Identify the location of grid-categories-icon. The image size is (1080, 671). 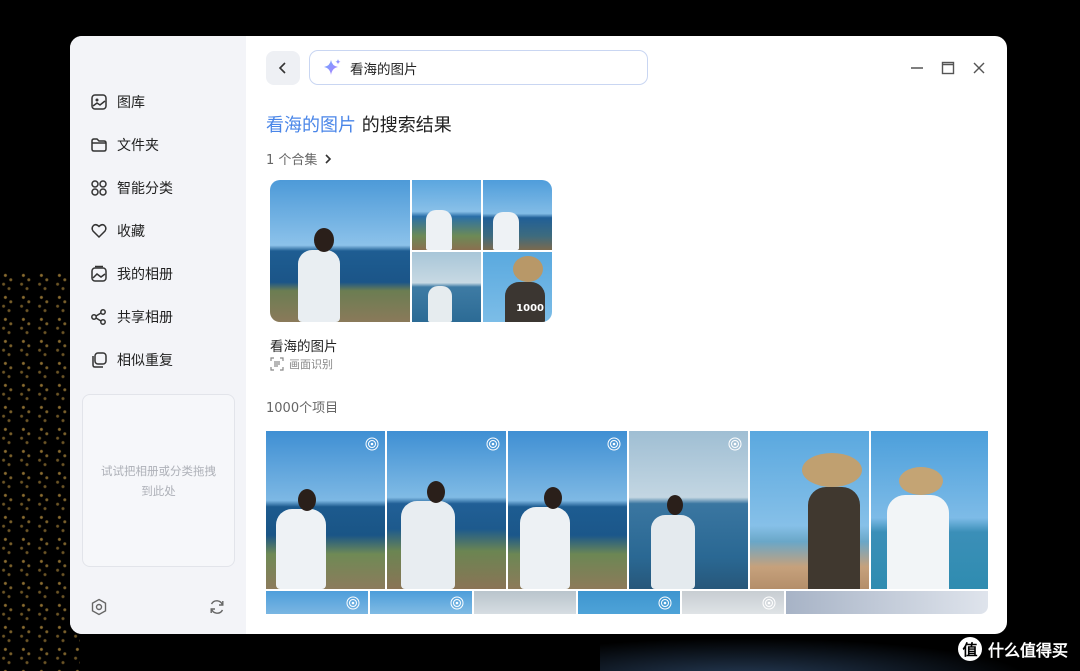
(99, 187).